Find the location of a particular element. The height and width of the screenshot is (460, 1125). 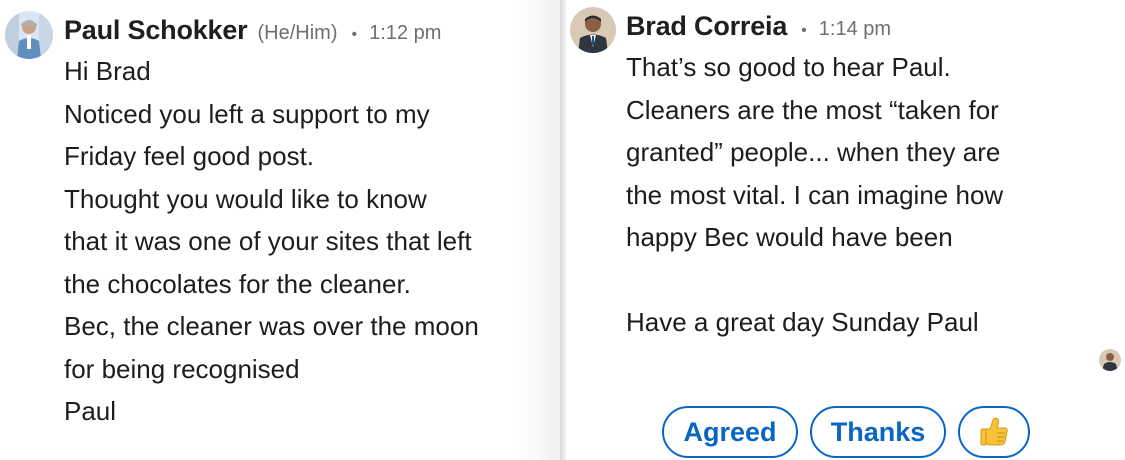

message-line: the most vital. I can imagine how is located at coordinates (815, 194).